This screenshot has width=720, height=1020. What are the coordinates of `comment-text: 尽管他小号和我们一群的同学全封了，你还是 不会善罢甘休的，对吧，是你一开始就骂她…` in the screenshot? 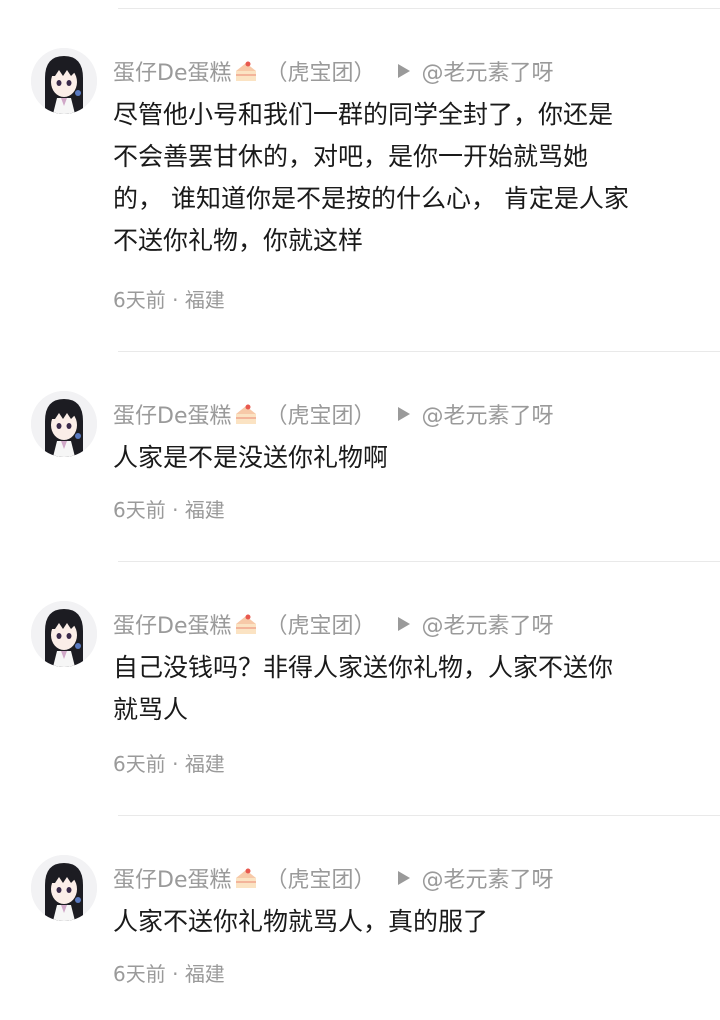 It's located at (371, 177).